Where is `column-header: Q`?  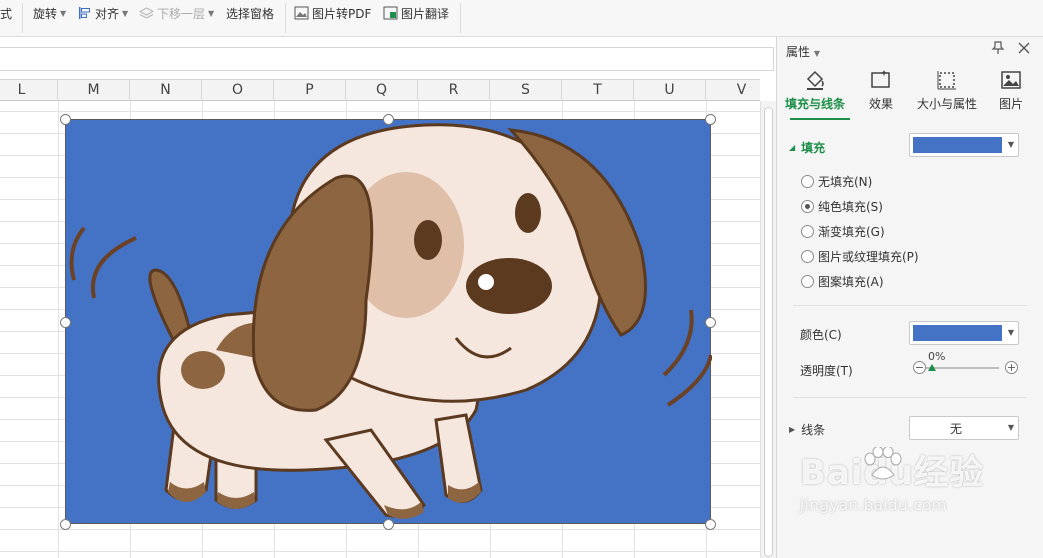 column-header: Q is located at coordinates (382, 90).